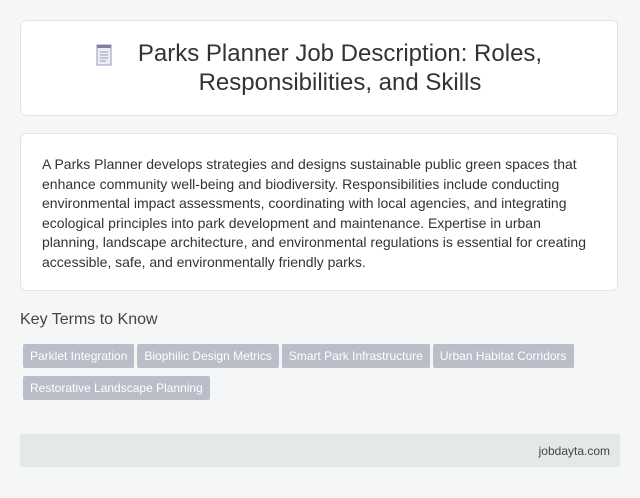 The height and width of the screenshot is (498, 640). Describe the element at coordinates (355, 356) in the screenshot. I see `key-term-tag: Smart Park Infrastructure` at that location.